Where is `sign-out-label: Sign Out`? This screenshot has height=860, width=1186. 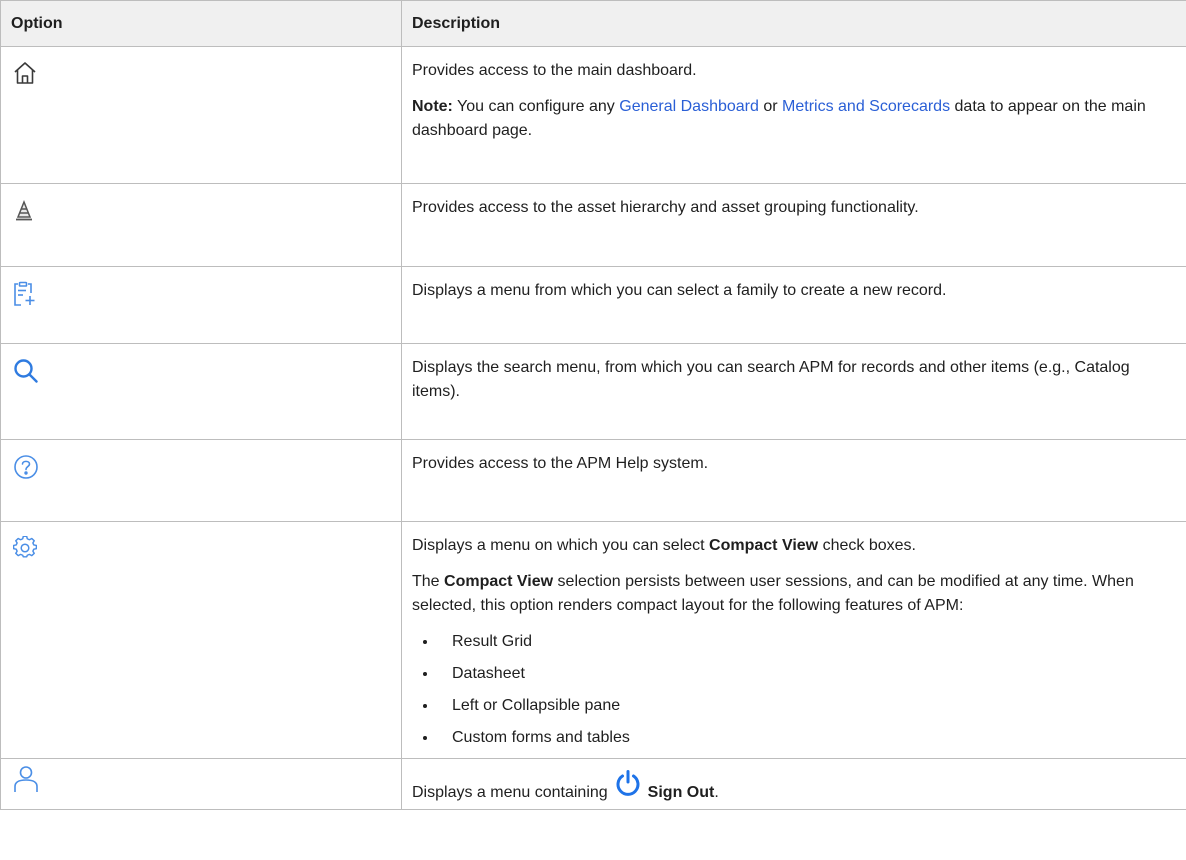
sign-out-label: Sign Out is located at coordinates (681, 792).